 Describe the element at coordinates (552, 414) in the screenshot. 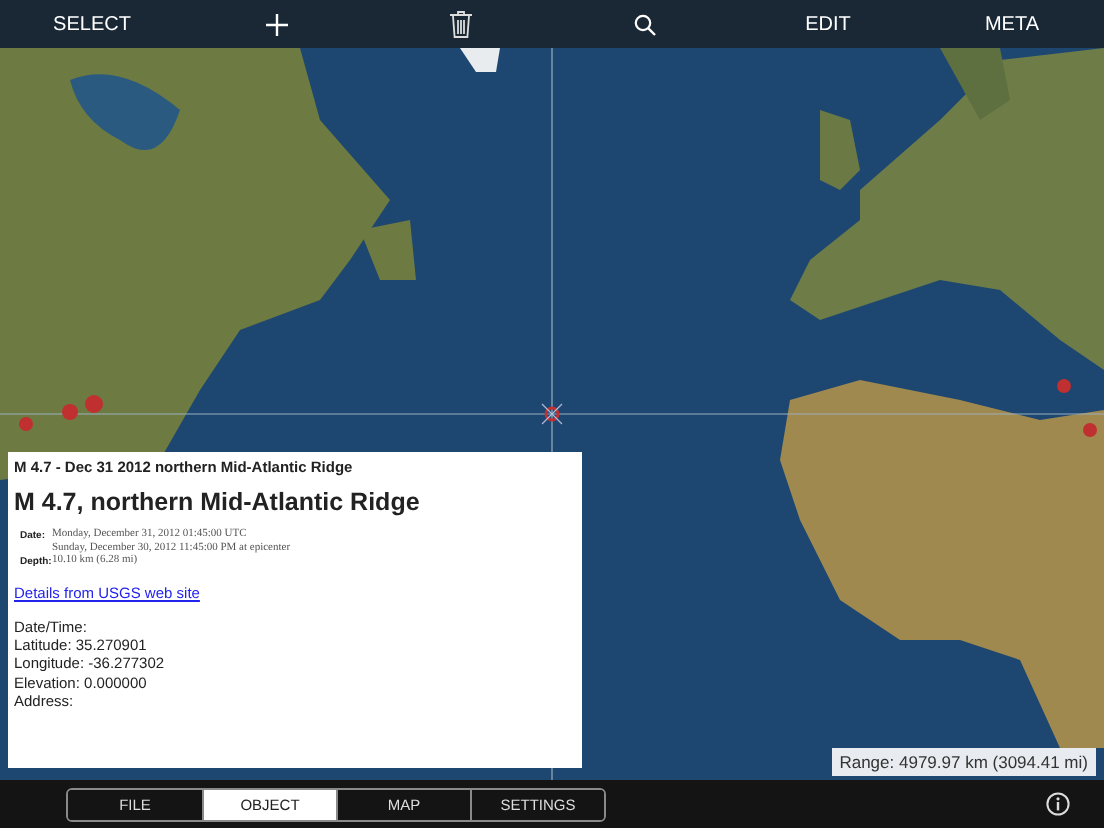

I see `epicenter-marker` at that location.